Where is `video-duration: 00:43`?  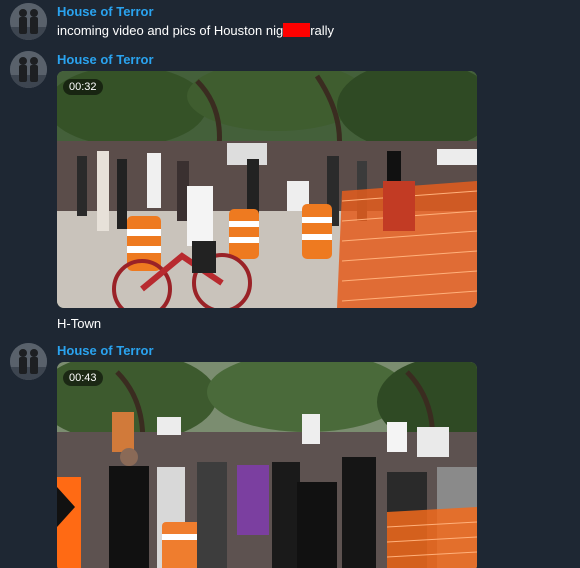
video-duration: 00:43 is located at coordinates (83, 378).